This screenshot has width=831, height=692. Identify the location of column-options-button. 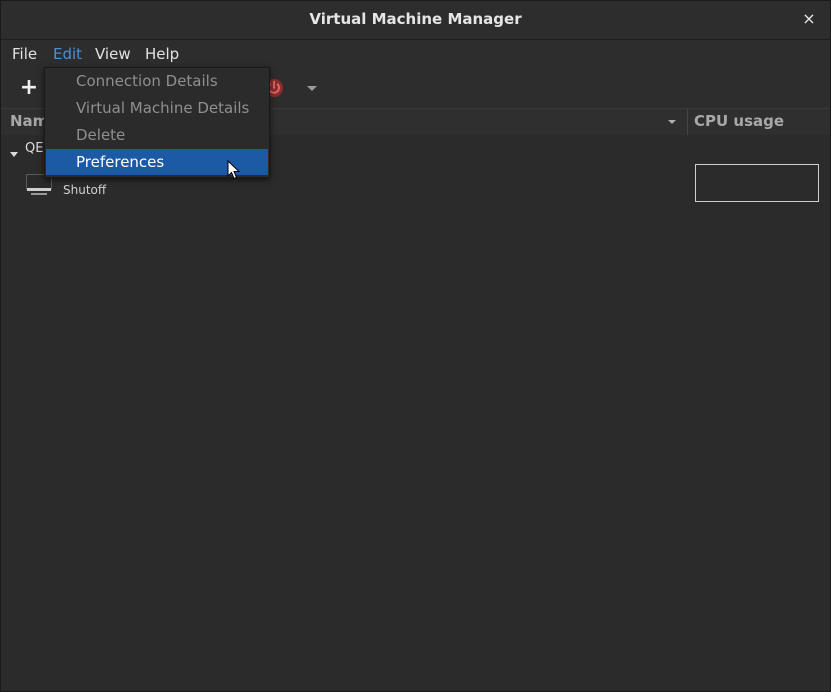
(672, 121).